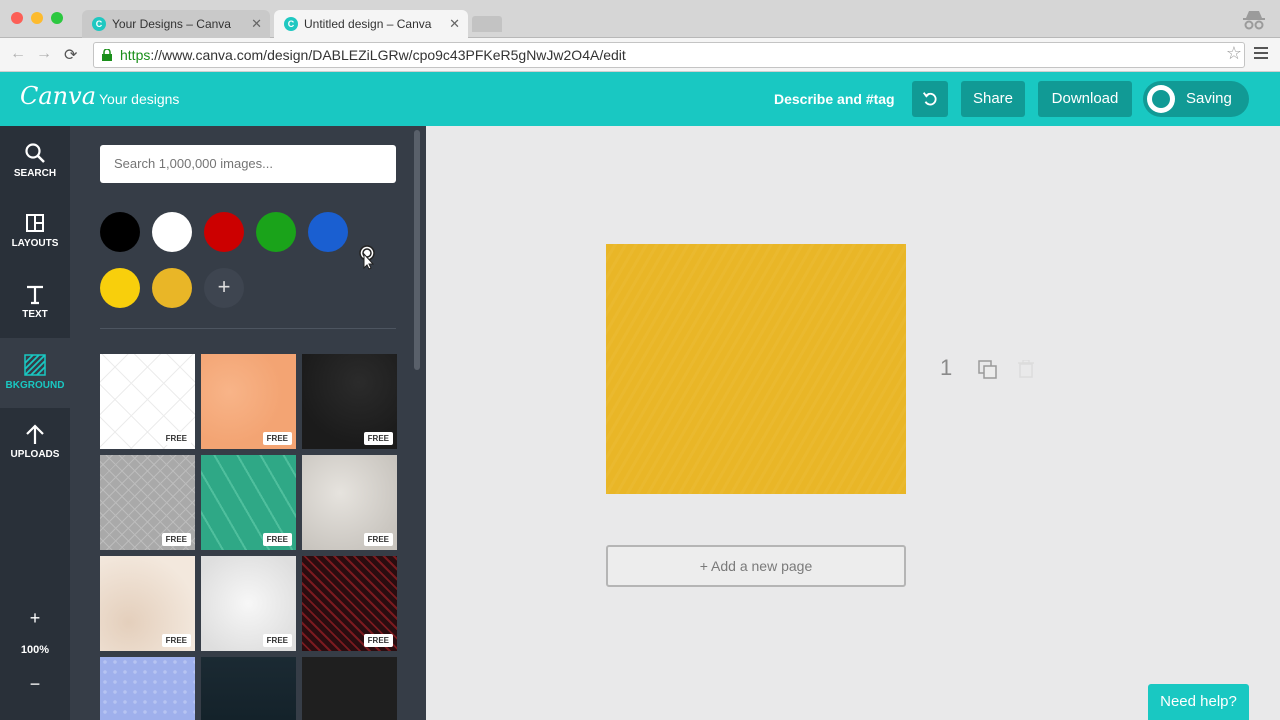 The image size is (1280, 720). I want to click on sidebar-item-layouts: LAYOUTS, so click(35, 231).